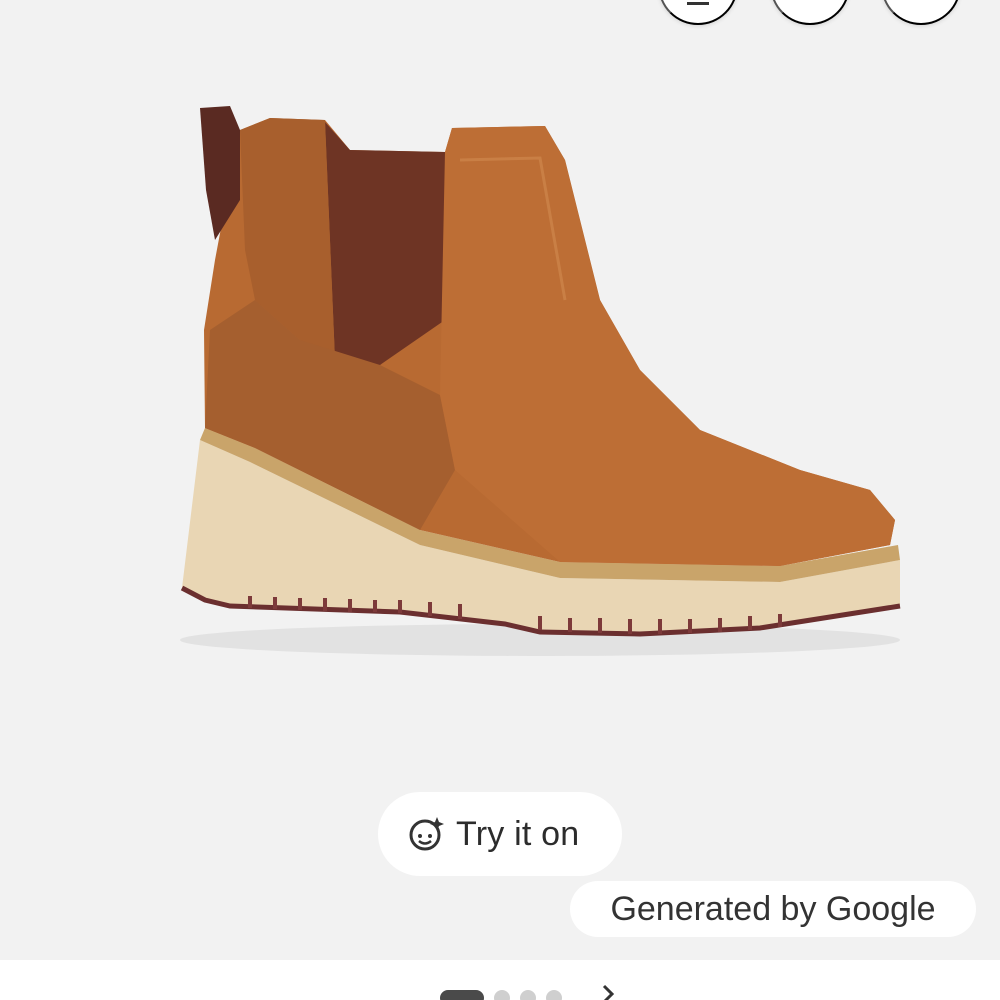 This screenshot has height=1000, width=1000. What do you see at coordinates (921, 12) in the screenshot?
I see `more-options-button` at bounding box center [921, 12].